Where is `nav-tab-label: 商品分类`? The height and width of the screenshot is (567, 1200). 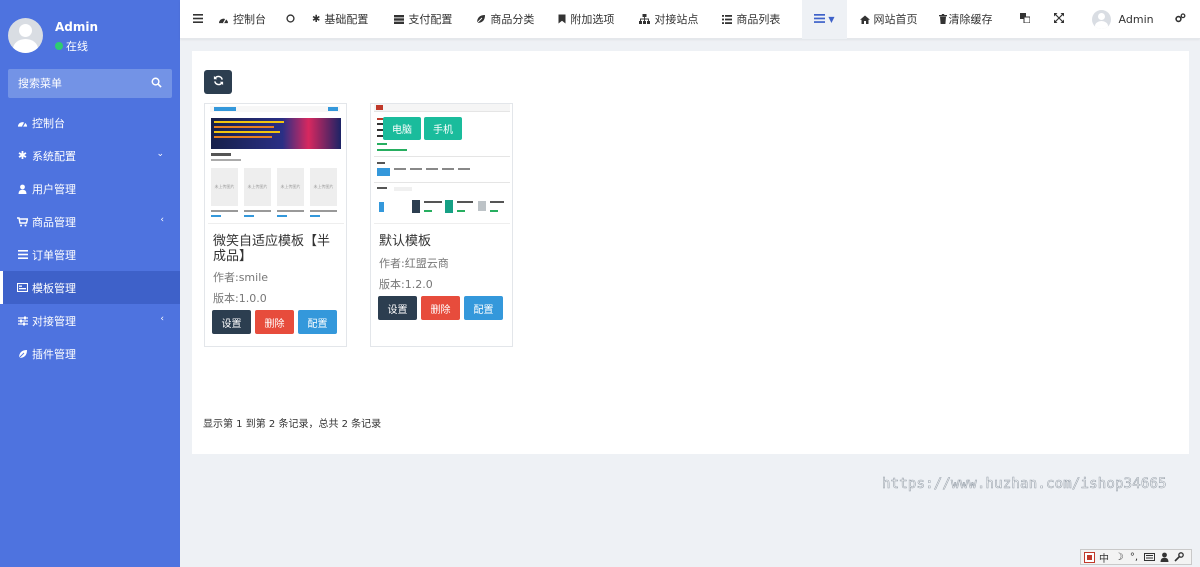 nav-tab-label: 商品分类 is located at coordinates (512, 19).